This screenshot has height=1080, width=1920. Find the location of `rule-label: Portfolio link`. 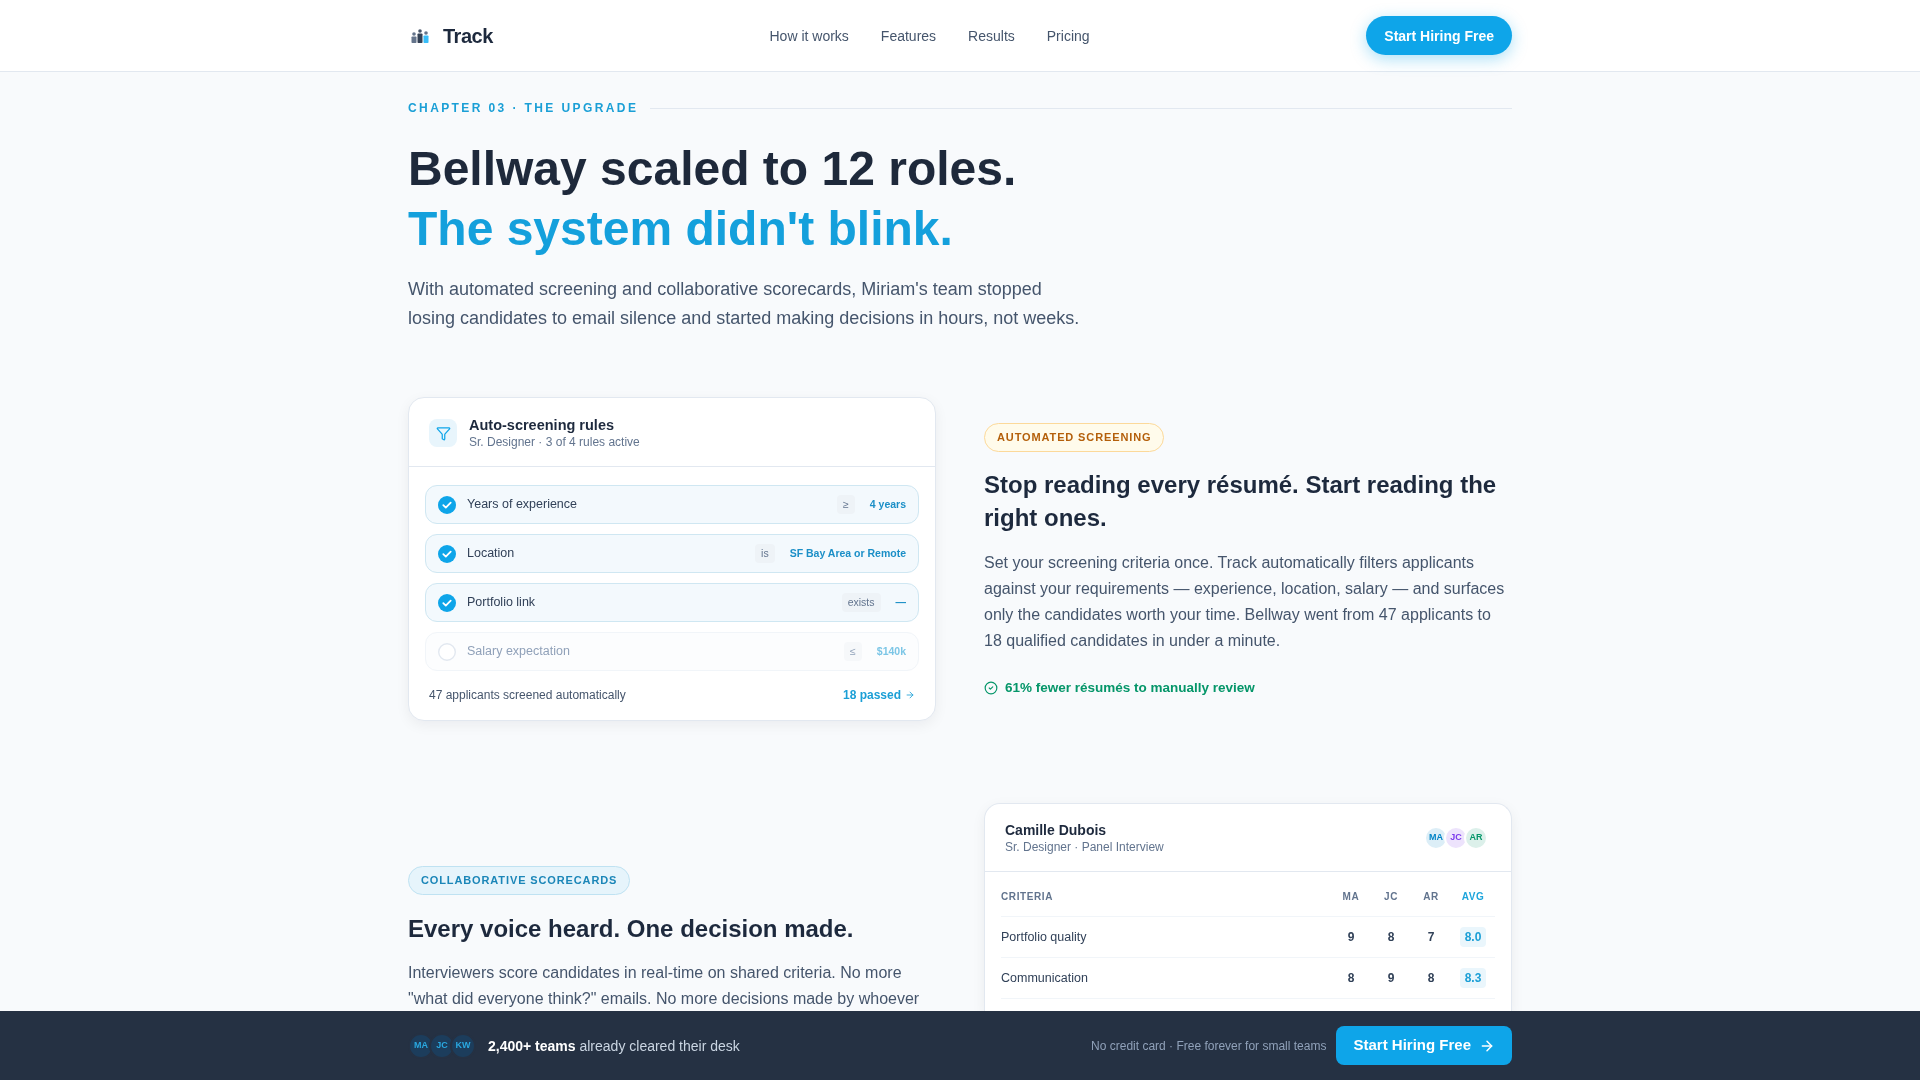

rule-label: Portfolio link is located at coordinates (502, 603).